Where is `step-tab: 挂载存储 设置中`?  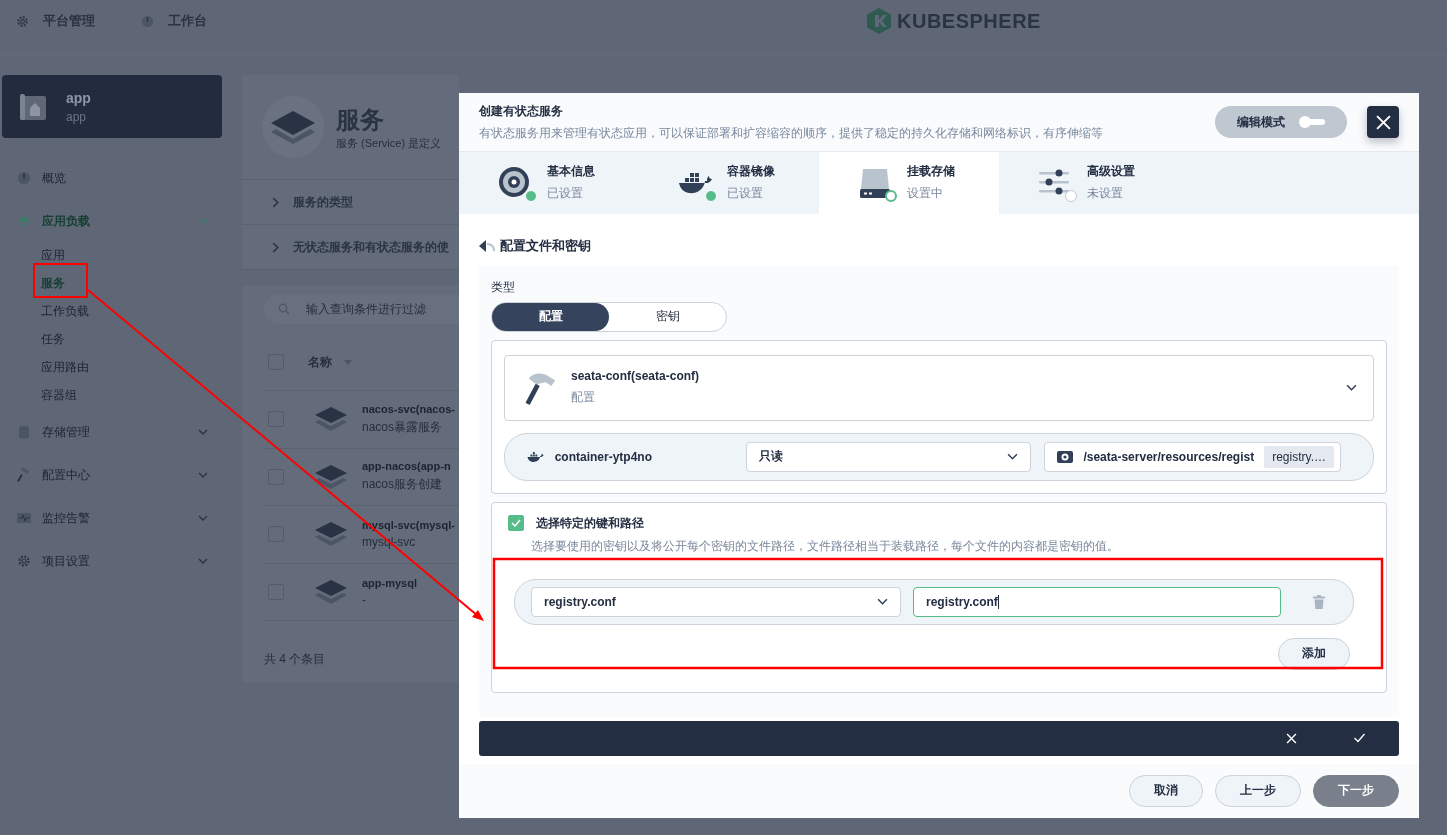
step-tab: 挂载存储 设置中 is located at coordinates (909, 183).